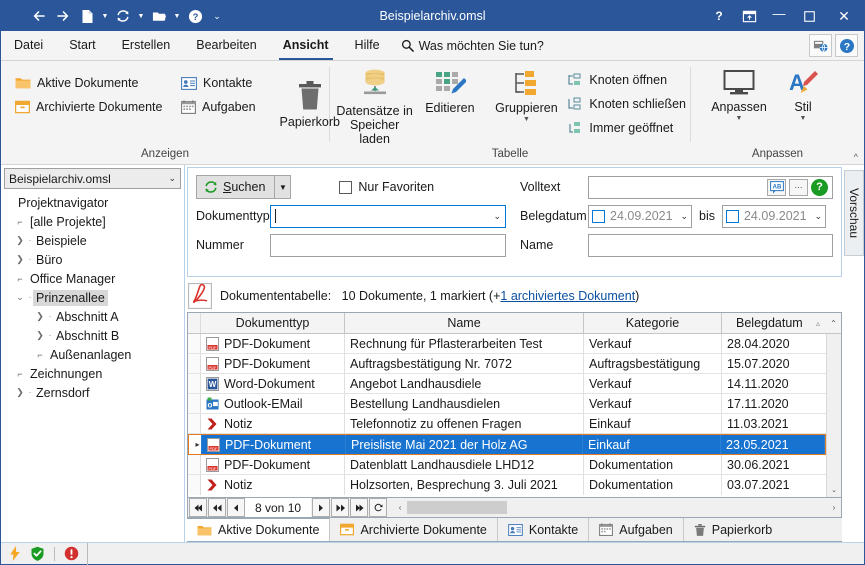 The width and height of the screenshot is (865, 565). I want to click on help-circle-icon: ?, so click(195, 16).